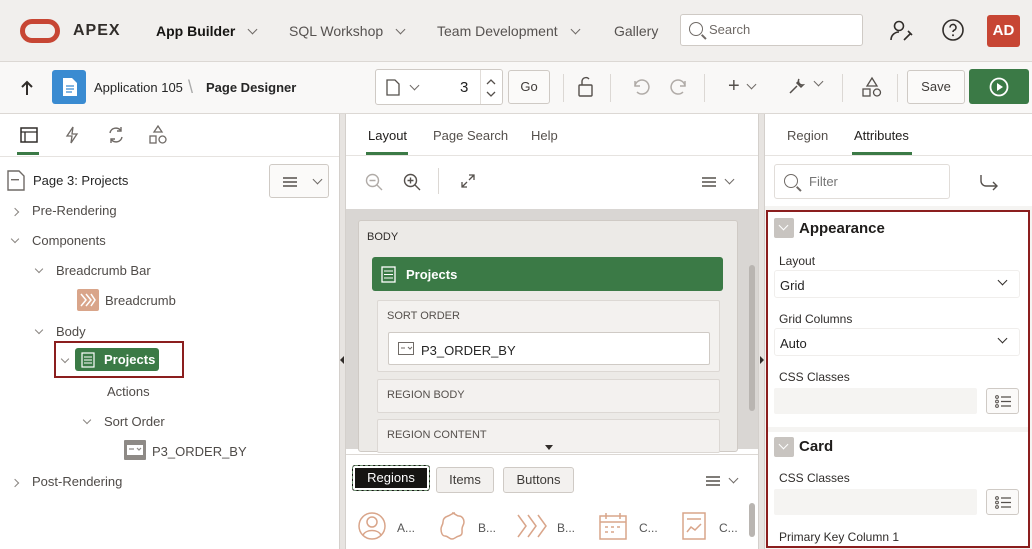 Image resolution: width=1032 pixels, height=549 pixels. Describe the element at coordinates (694, 526) in the screenshot. I see `chart-region-icon` at that location.